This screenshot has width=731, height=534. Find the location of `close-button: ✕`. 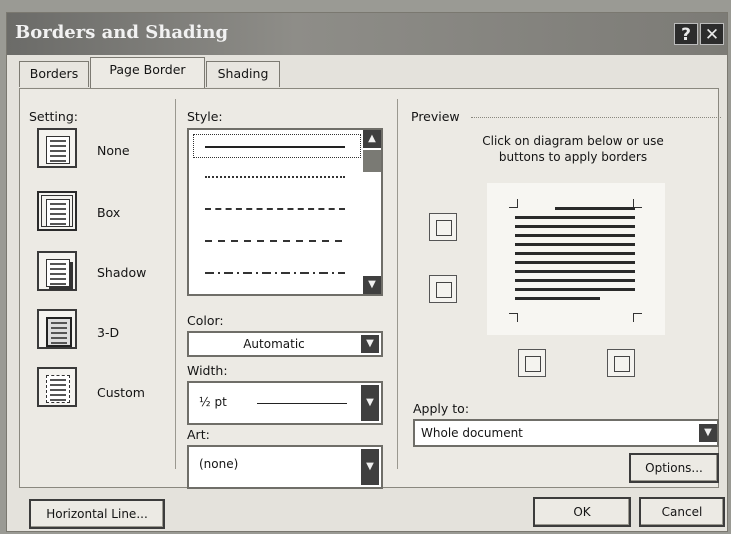

close-button: ✕ is located at coordinates (712, 34).